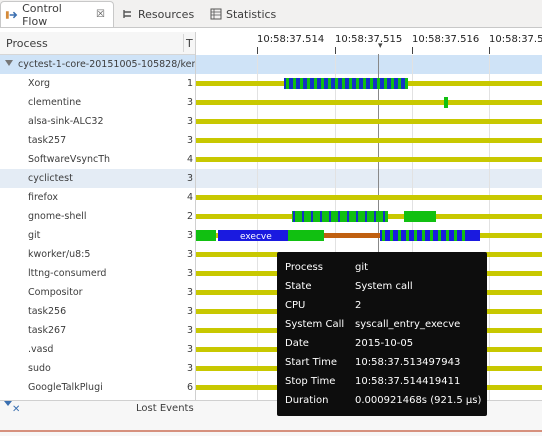  Describe the element at coordinates (16, 409) in the screenshot. I see `close-icon: ✕` at that location.